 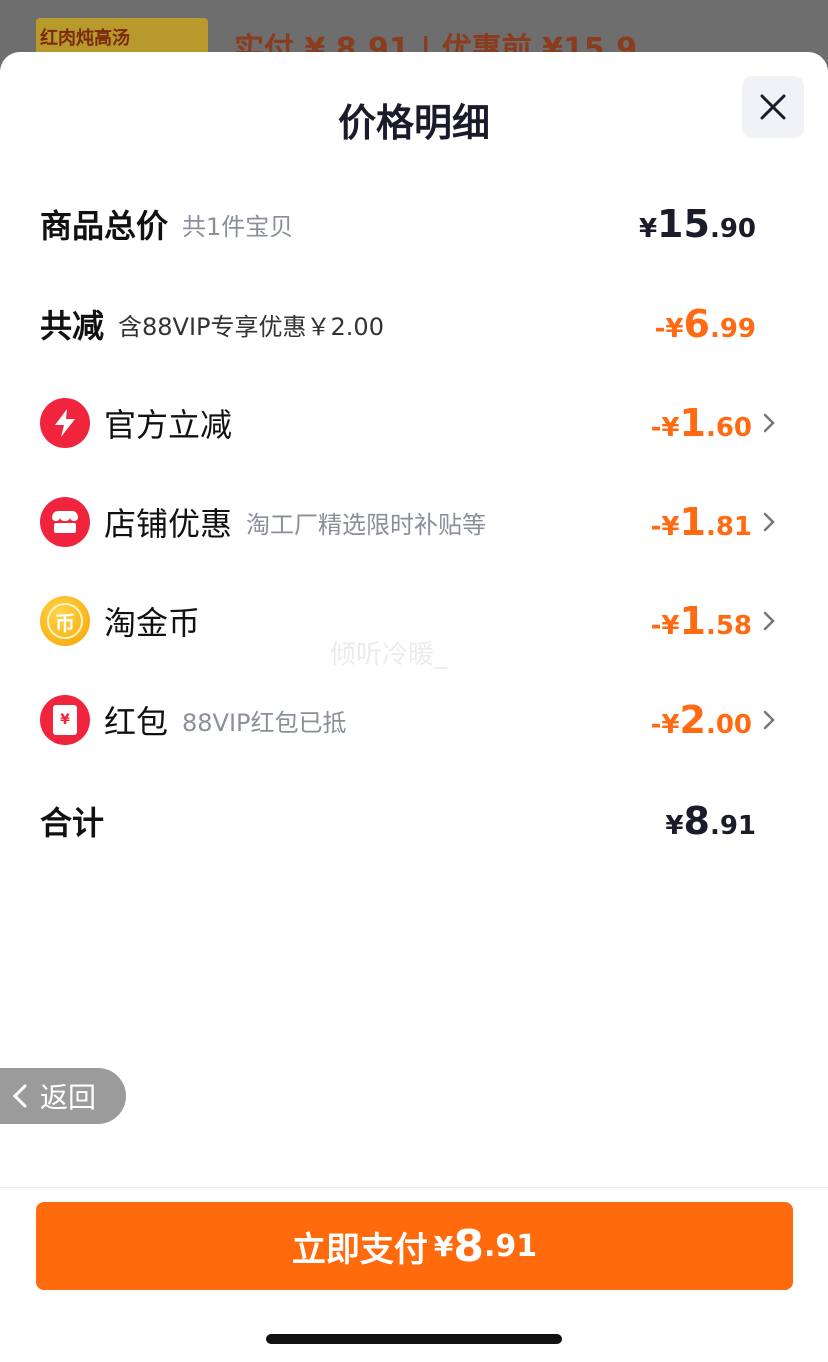 What do you see at coordinates (710, 821) in the screenshot?
I see `sum-amount: ¥8.91` at bounding box center [710, 821].